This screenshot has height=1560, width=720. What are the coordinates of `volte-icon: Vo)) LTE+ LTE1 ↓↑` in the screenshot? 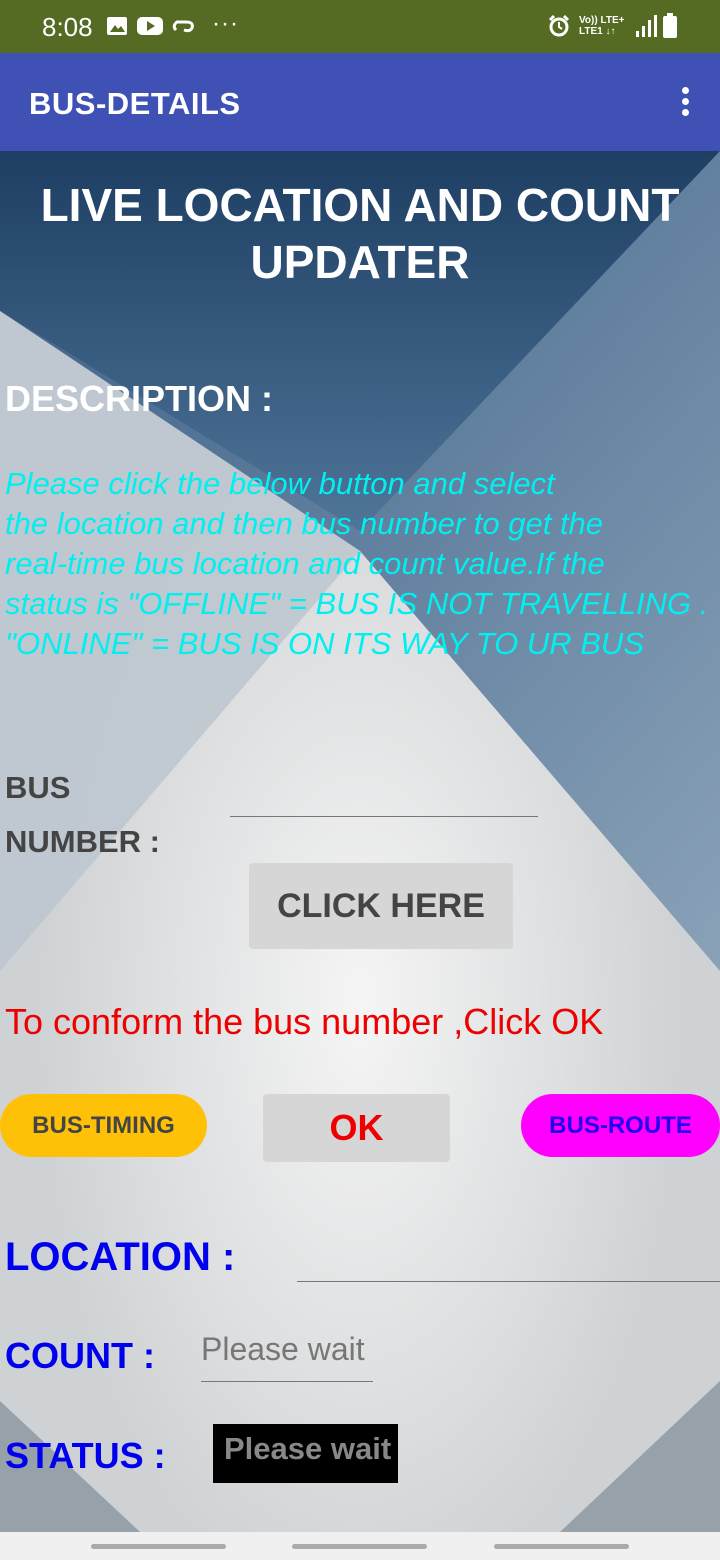 It's located at (601, 26).